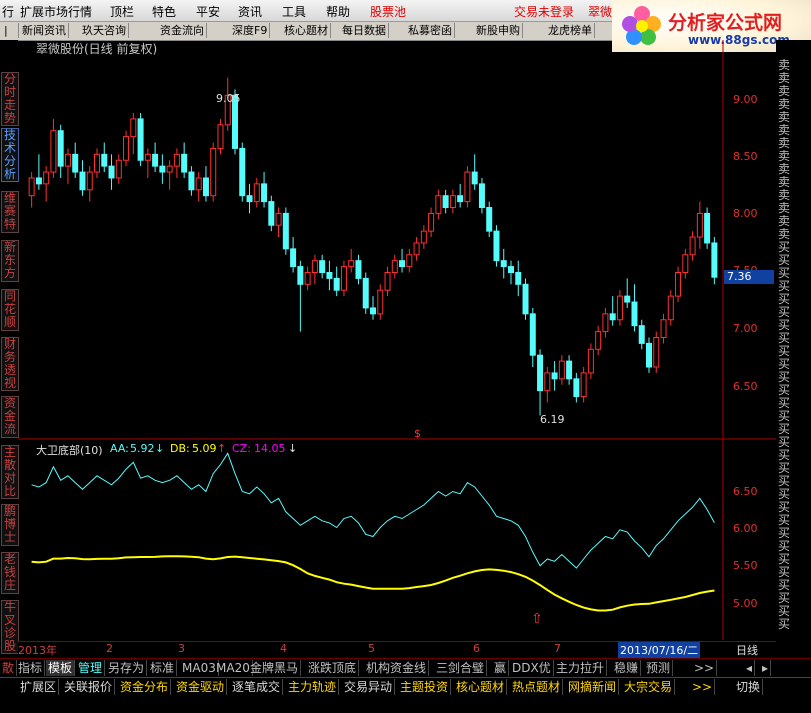 The image size is (811, 713). I want to click on tab-capital-dist: 资金分布, so click(145, 687).